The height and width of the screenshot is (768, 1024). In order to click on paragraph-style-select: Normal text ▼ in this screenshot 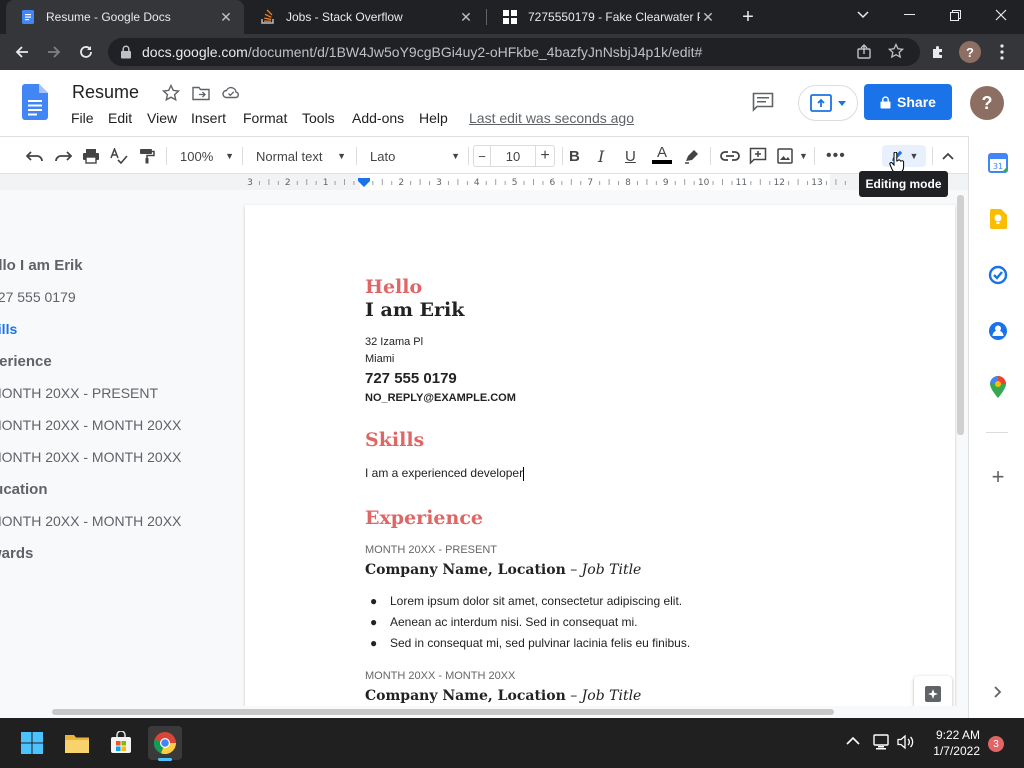, I will do `click(301, 156)`.